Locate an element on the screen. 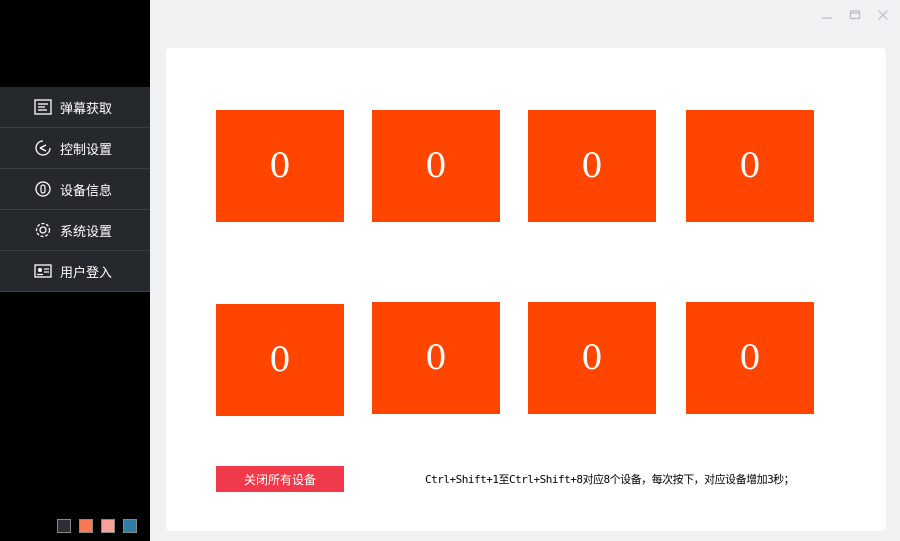 This screenshot has height=541, width=900. device-icon is located at coordinates (43, 189).